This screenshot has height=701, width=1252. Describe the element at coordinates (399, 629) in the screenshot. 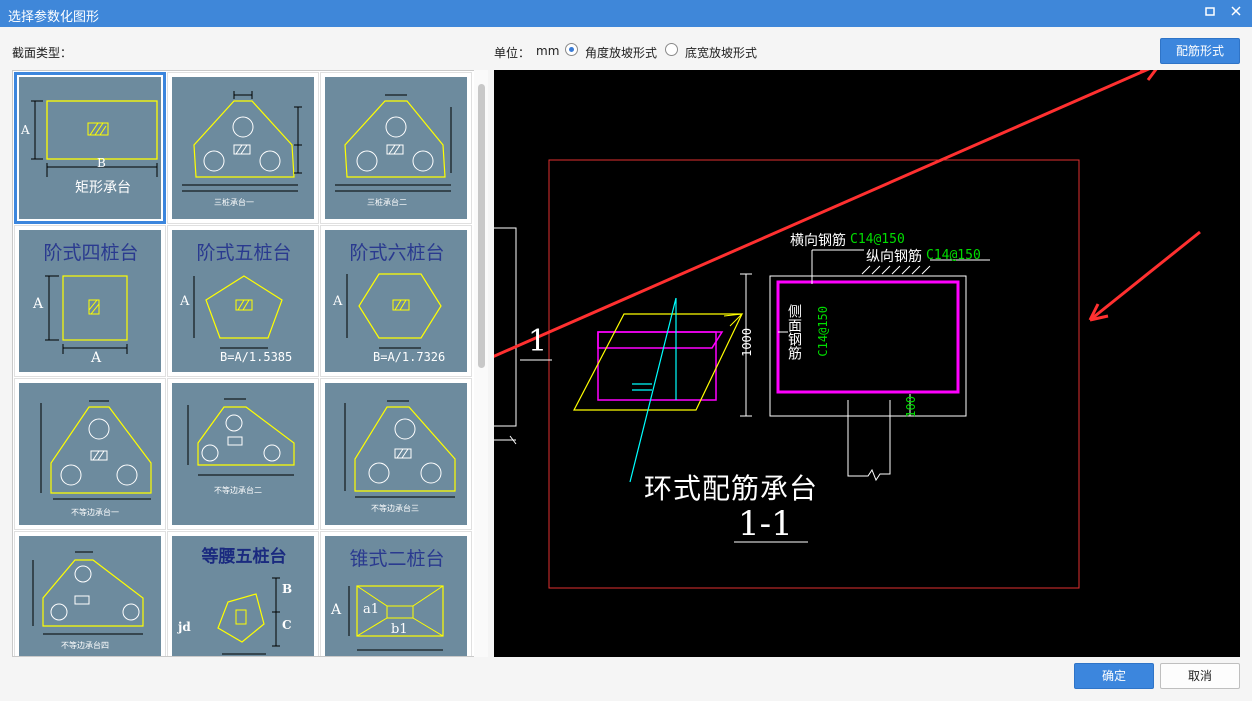

I see `dim-label-b1: b1` at that location.